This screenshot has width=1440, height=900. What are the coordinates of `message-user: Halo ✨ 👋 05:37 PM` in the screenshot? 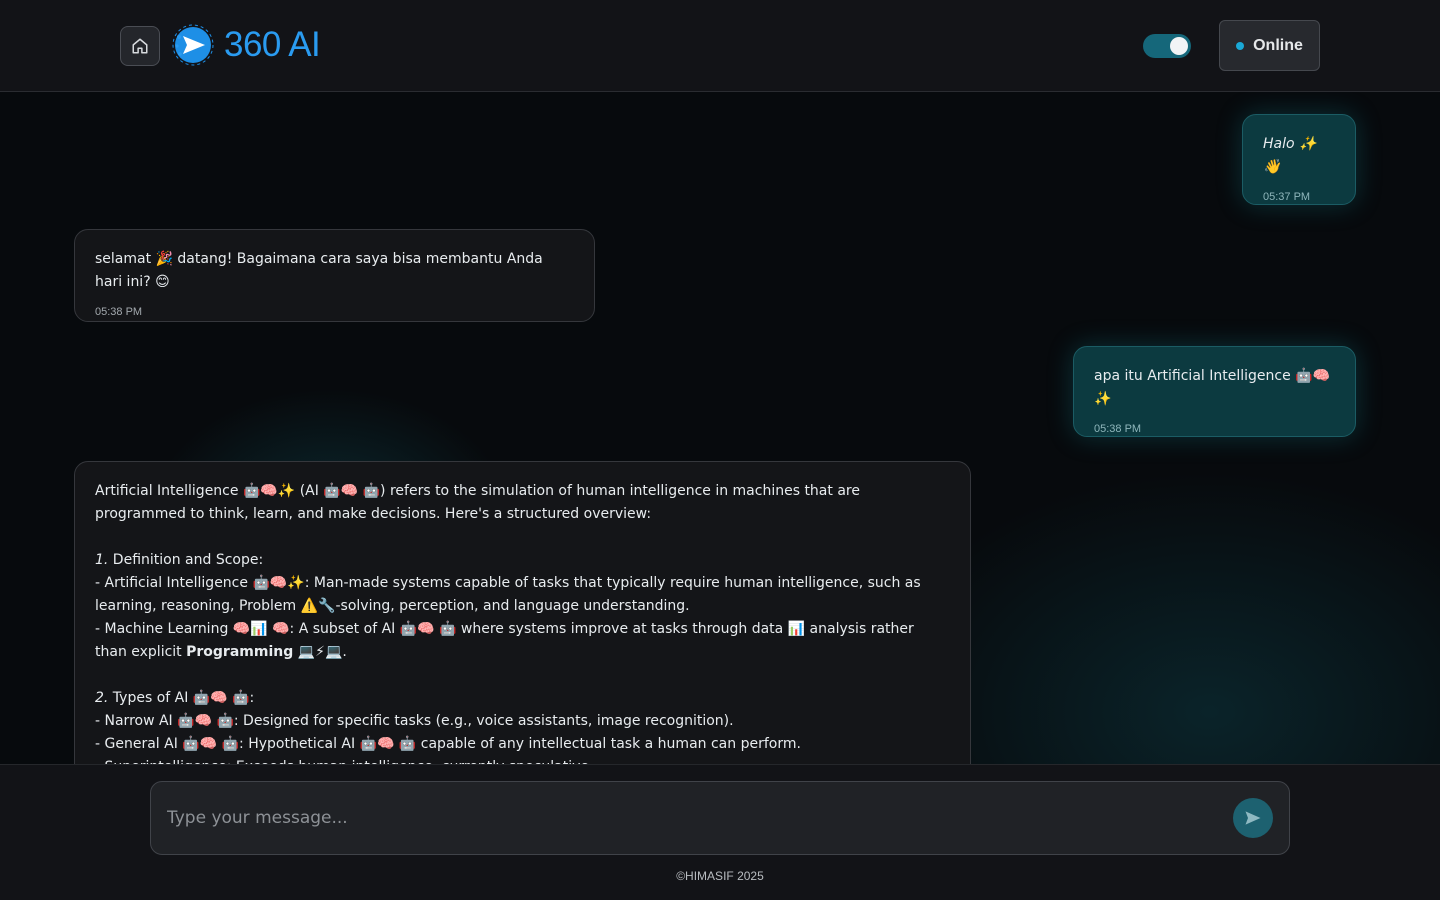 It's located at (1299, 159).